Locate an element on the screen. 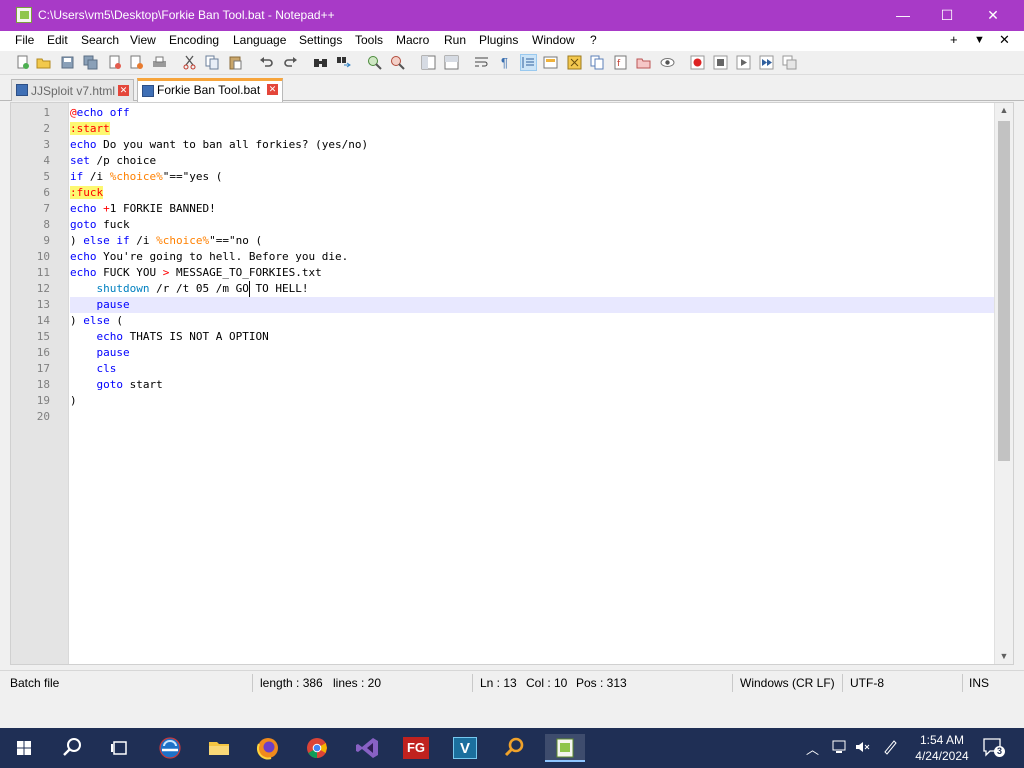  sync-horizontal-icon is located at coordinates (451, 62).